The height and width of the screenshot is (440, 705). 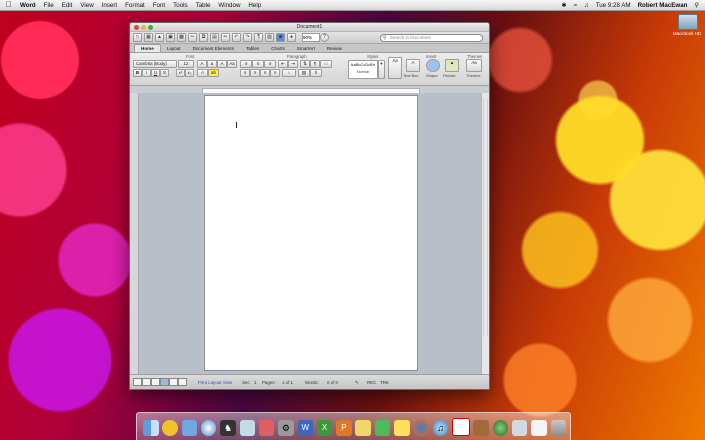 What do you see at coordinates (170, 37) in the screenshot?
I see `save-icon: ▣` at bounding box center [170, 37].